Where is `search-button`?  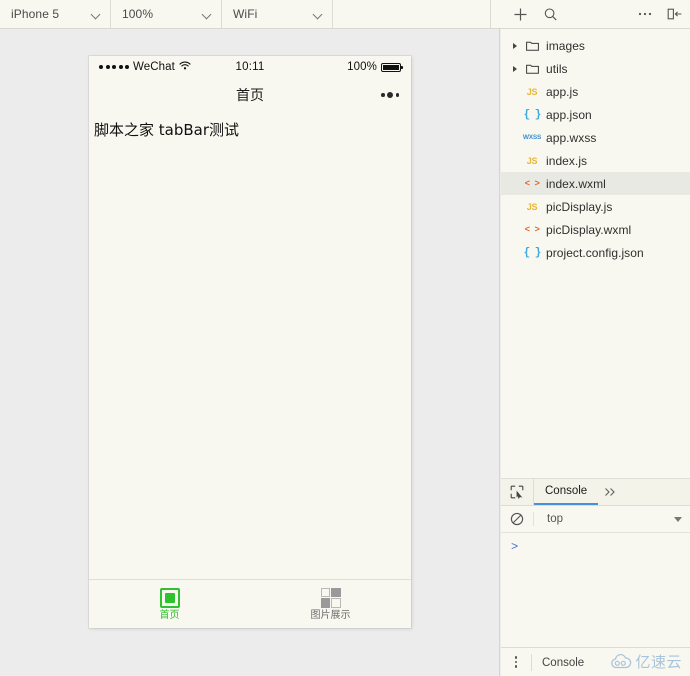 search-button is located at coordinates (550, 14).